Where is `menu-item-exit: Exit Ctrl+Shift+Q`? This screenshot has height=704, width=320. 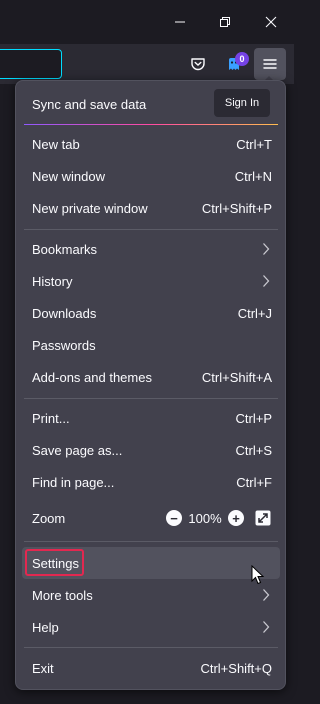 menu-item-exit: Exit Ctrl+Shift+Q is located at coordinates (151, 668).